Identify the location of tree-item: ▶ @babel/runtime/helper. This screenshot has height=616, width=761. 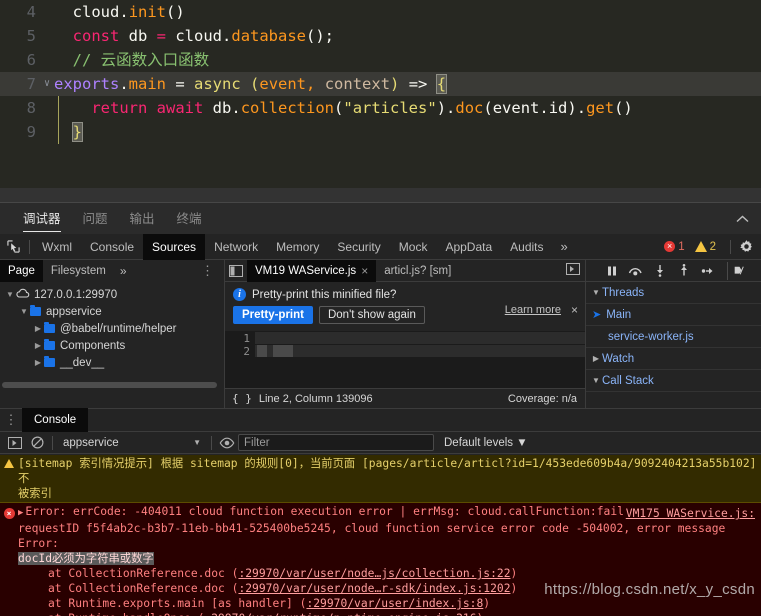
(112, 328).